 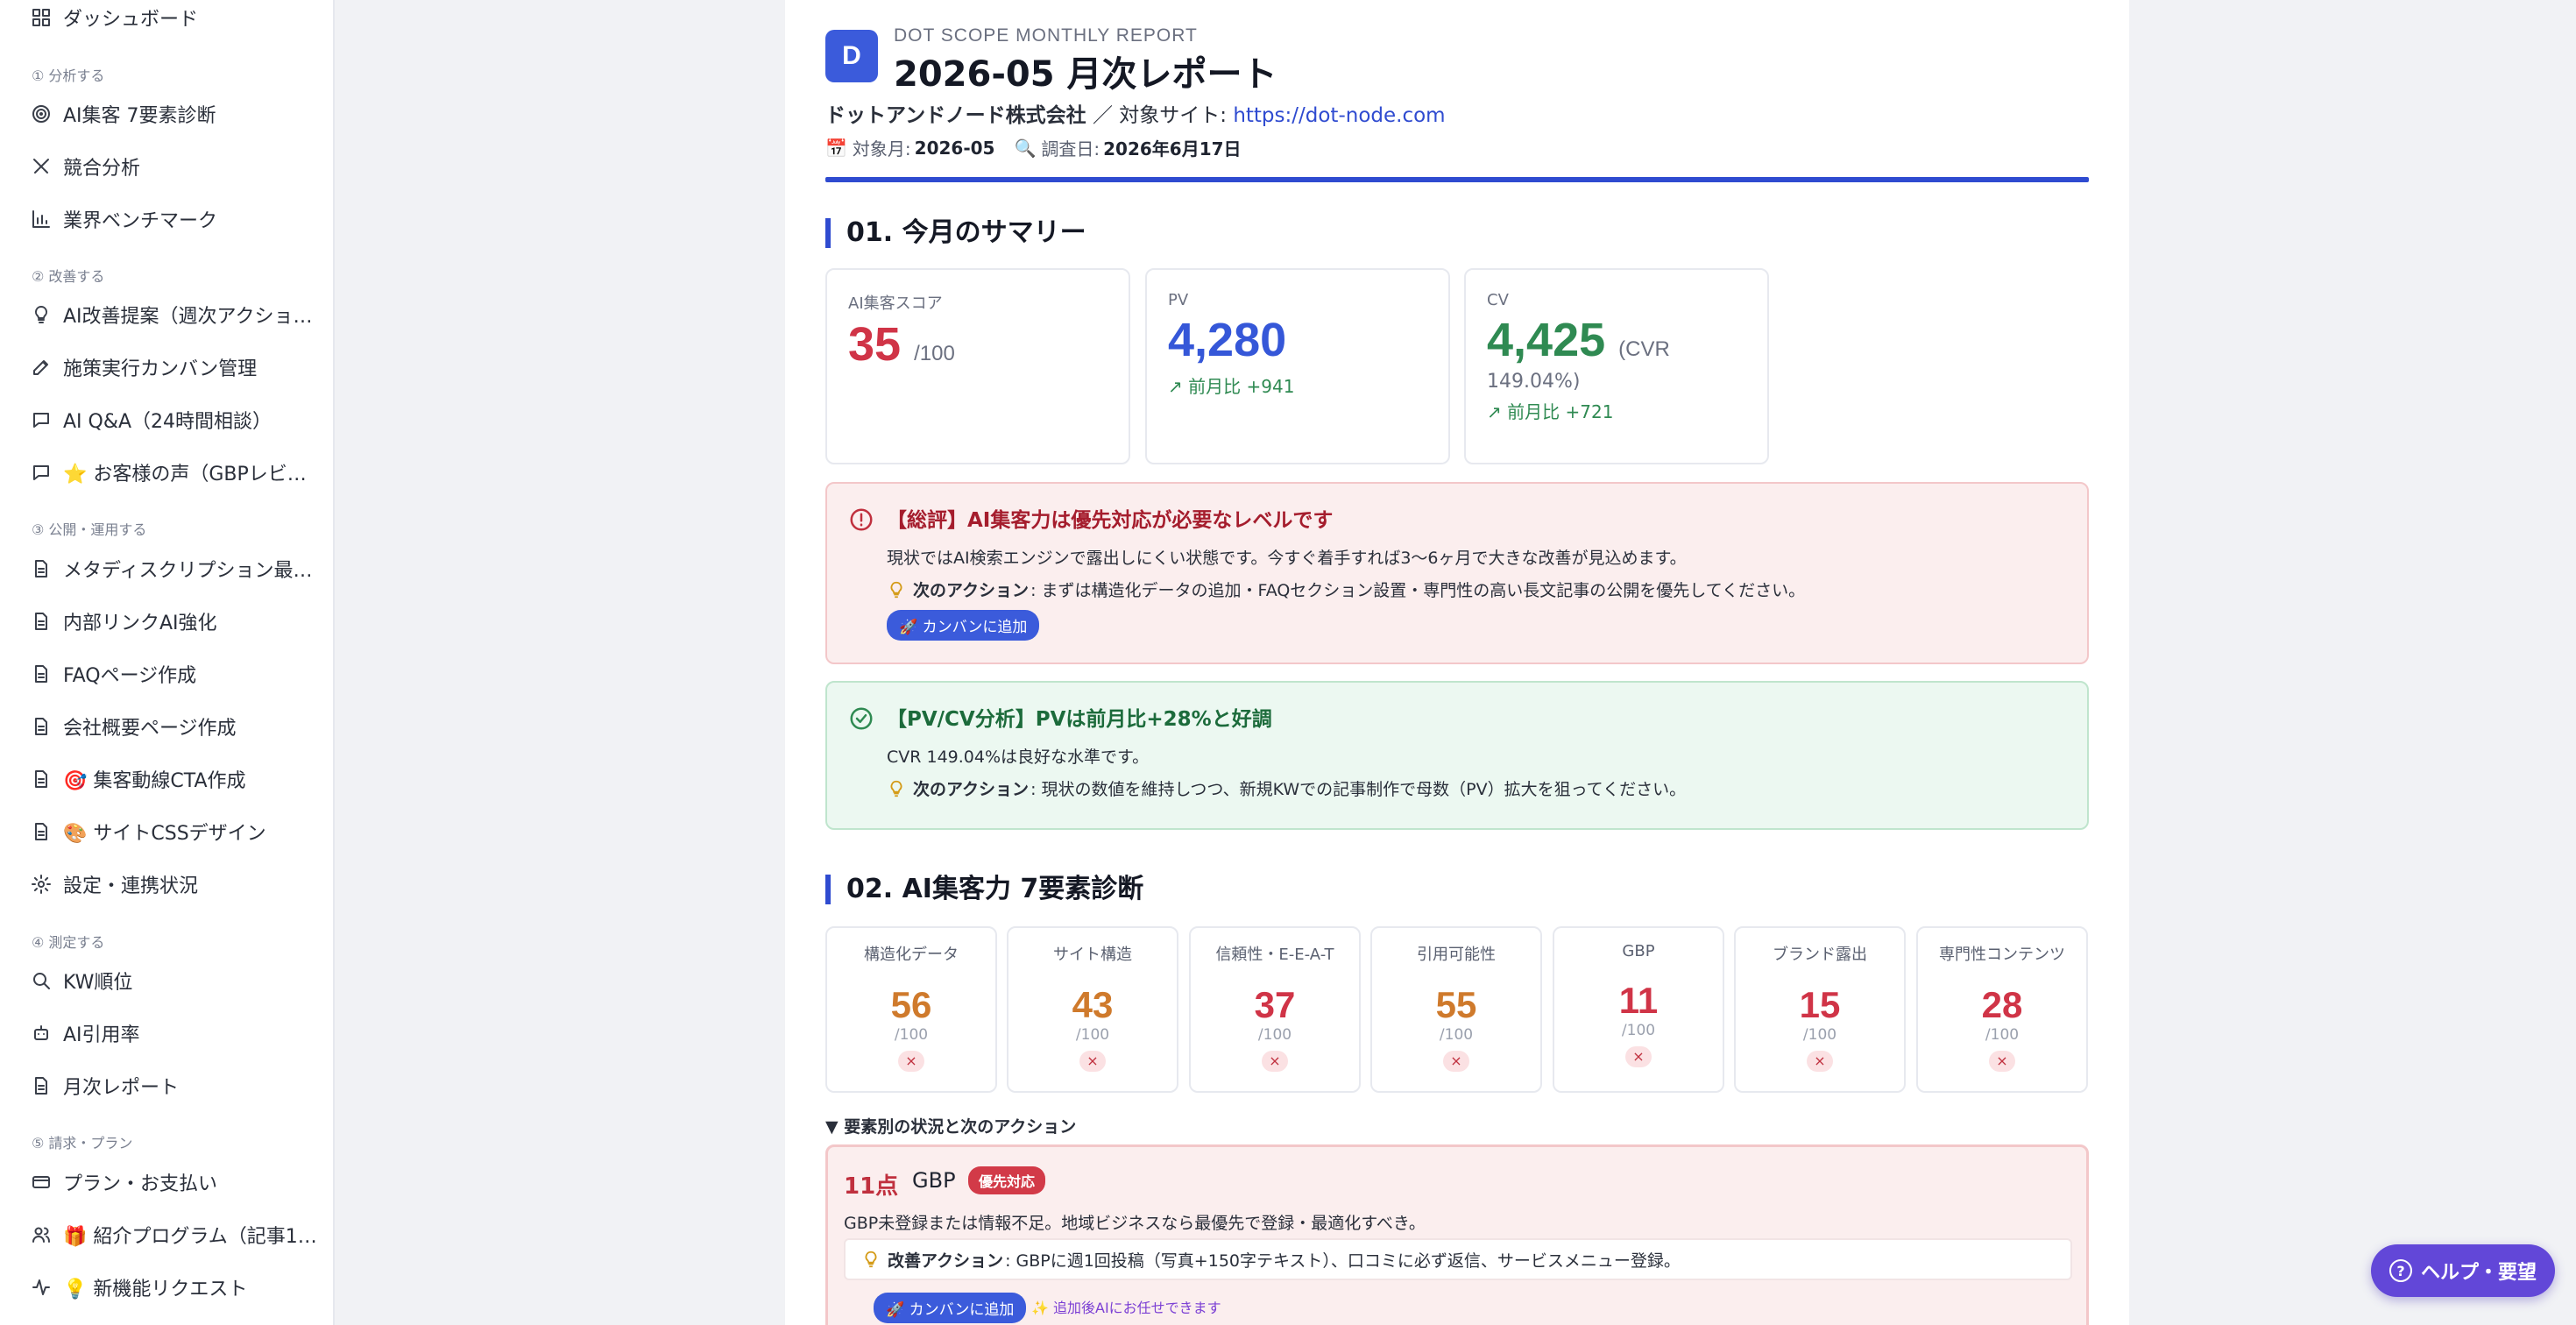 What do you see at coordinates (911, 955) in the screenshot?
I see `element-label: 構造化データ` at bounding box center [911, 955].